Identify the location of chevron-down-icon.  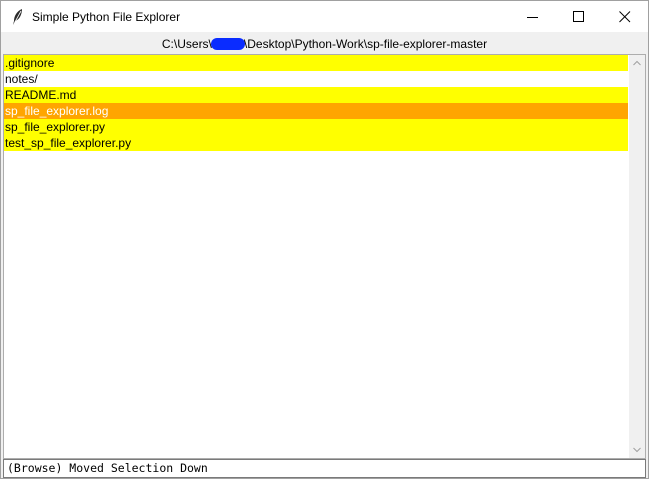
(637, 450).